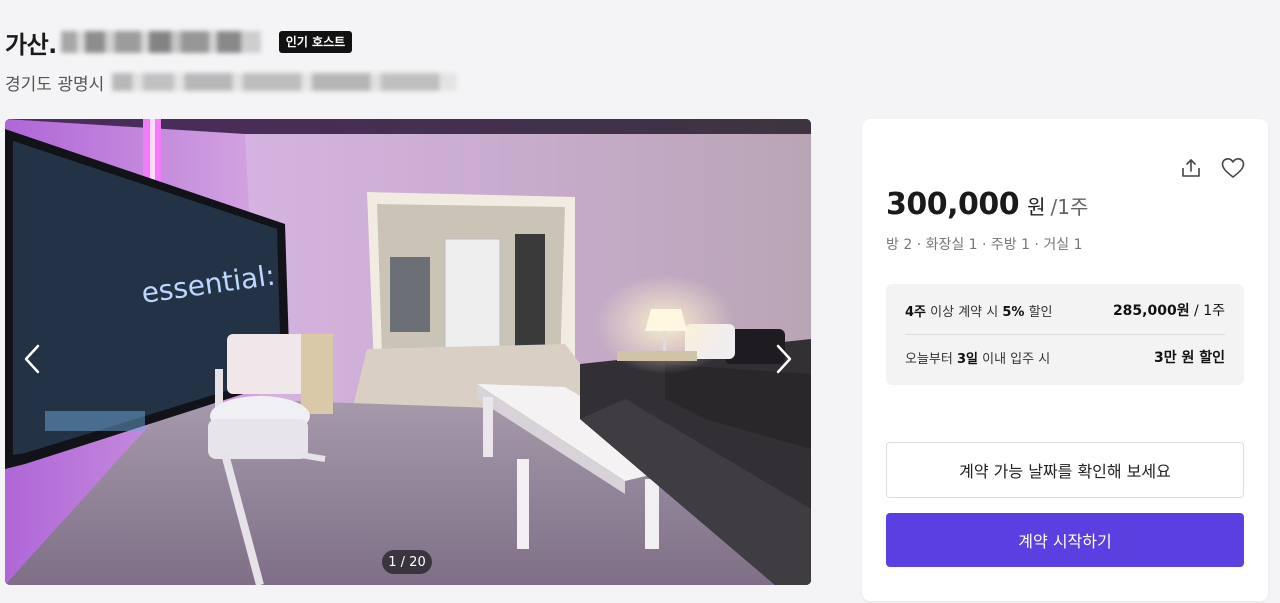 Image resolution: width=1280 pixels, height=603 pixels. I want to click on listing-title-text: 가산., so click(31, 44).